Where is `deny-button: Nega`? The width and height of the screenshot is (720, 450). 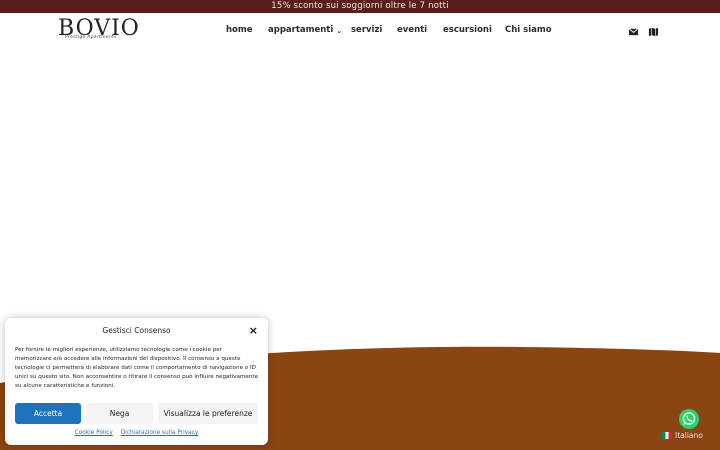 deny-button: Nega is located at coordinates (119, 413).